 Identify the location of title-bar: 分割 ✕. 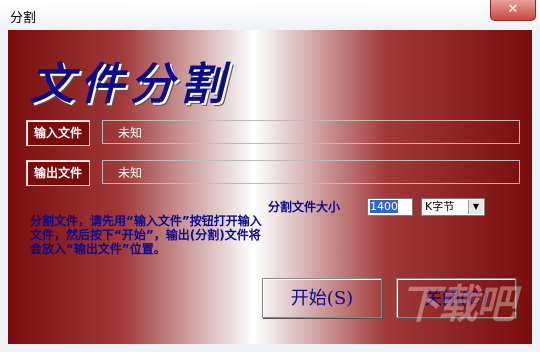
(270, 15).